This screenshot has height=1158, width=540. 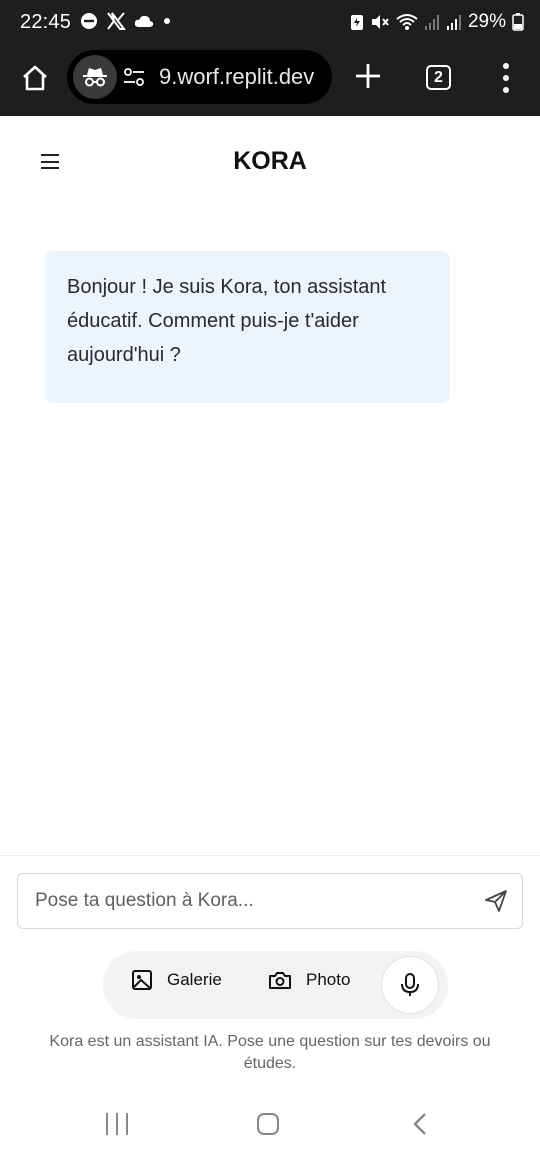 I want to click on action-pill: Galerie Photo, so click(x=275, y=985).